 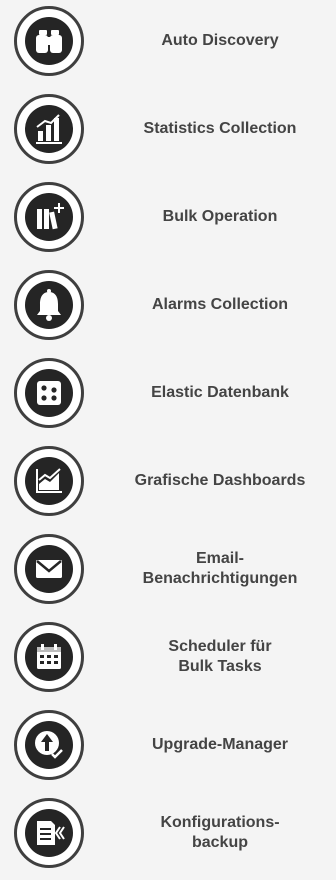 I want to click on config-backup-icon, so click(x=49, y=833).